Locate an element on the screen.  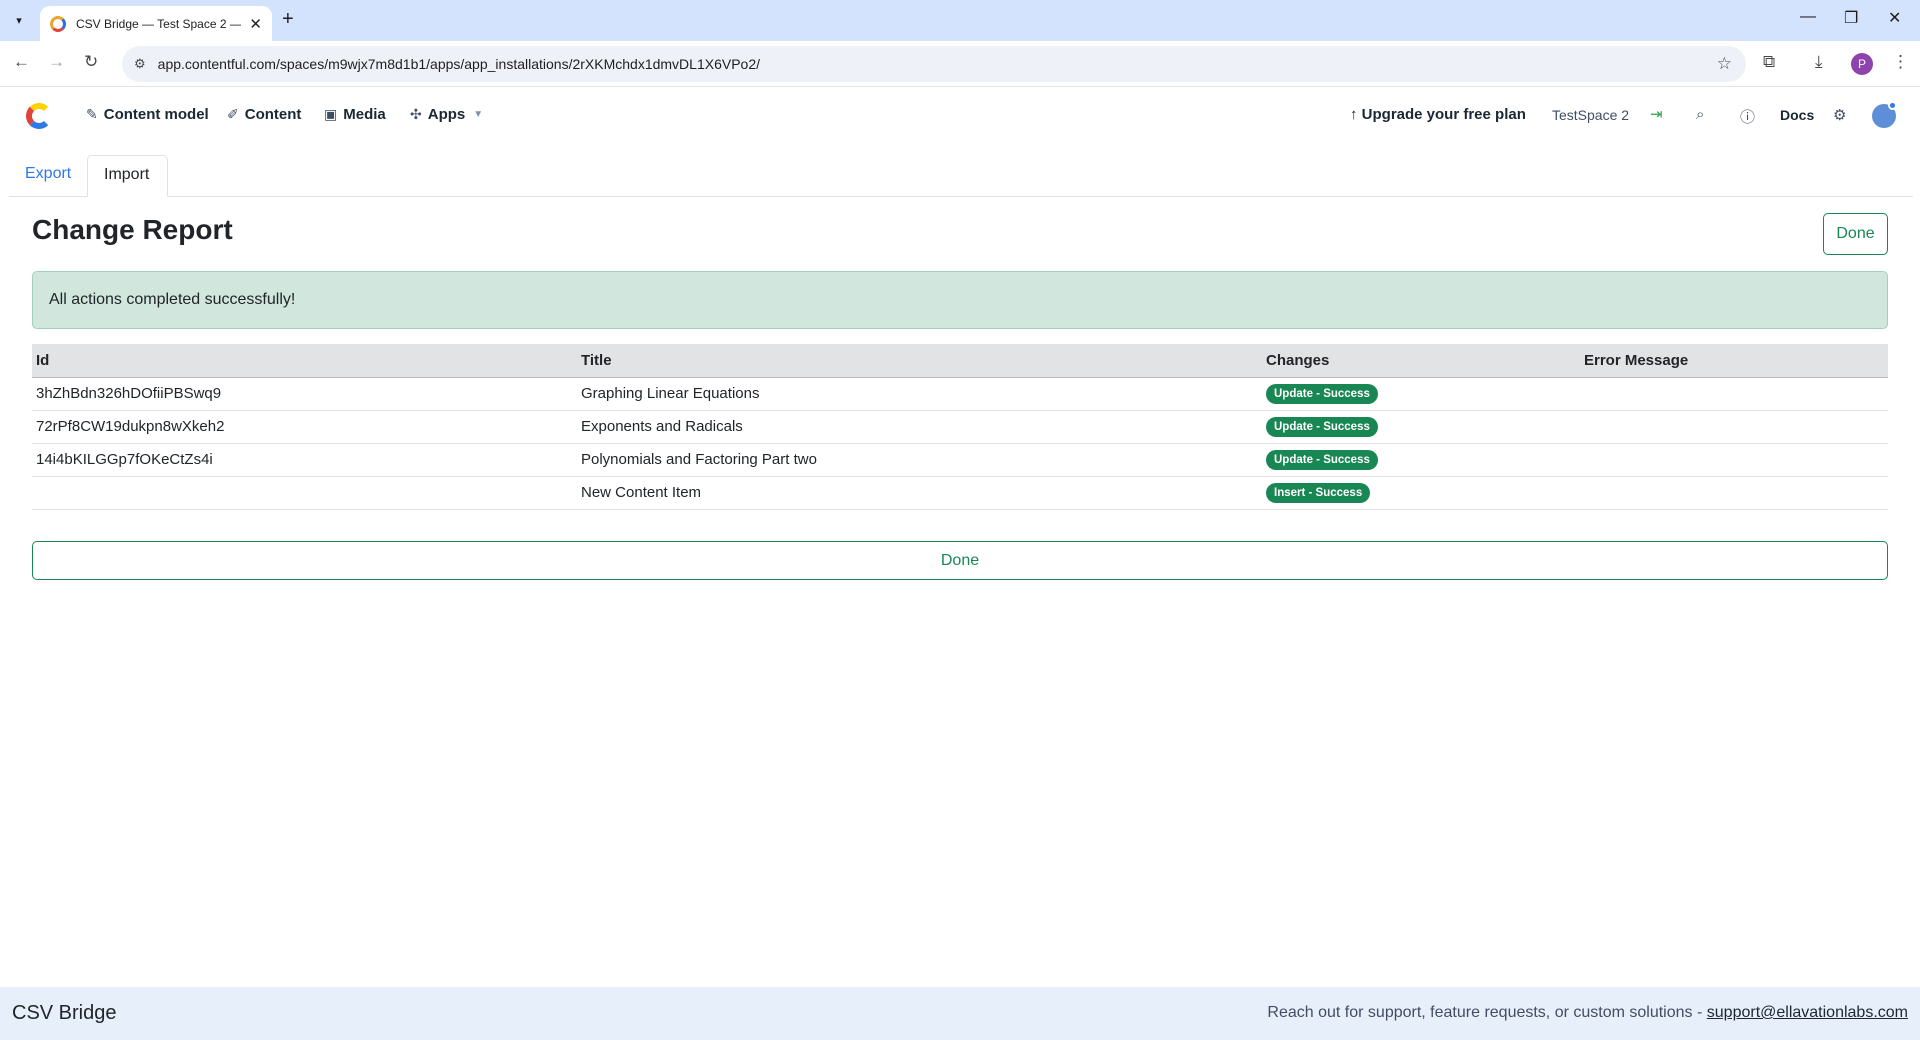
success-alert-text: All actions completed successfully! is located at coordinates (172, 299).